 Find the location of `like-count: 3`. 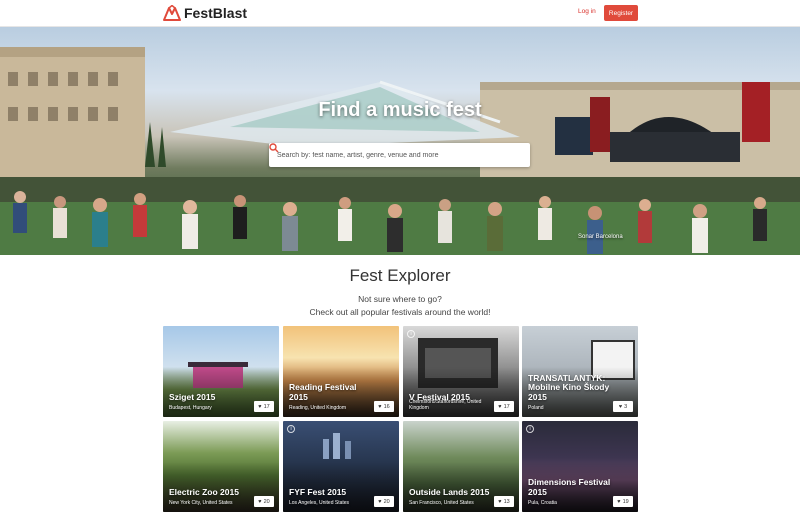

like-count: 3 is located at coordinates (626, 406).